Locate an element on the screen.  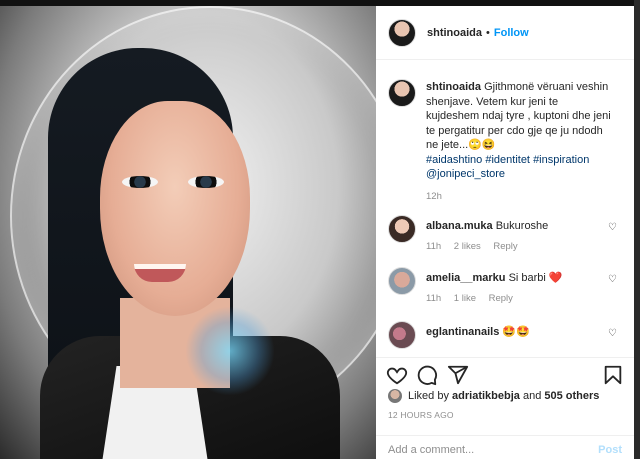
author-username: shtinoaida is located at coordinates (454, 33).